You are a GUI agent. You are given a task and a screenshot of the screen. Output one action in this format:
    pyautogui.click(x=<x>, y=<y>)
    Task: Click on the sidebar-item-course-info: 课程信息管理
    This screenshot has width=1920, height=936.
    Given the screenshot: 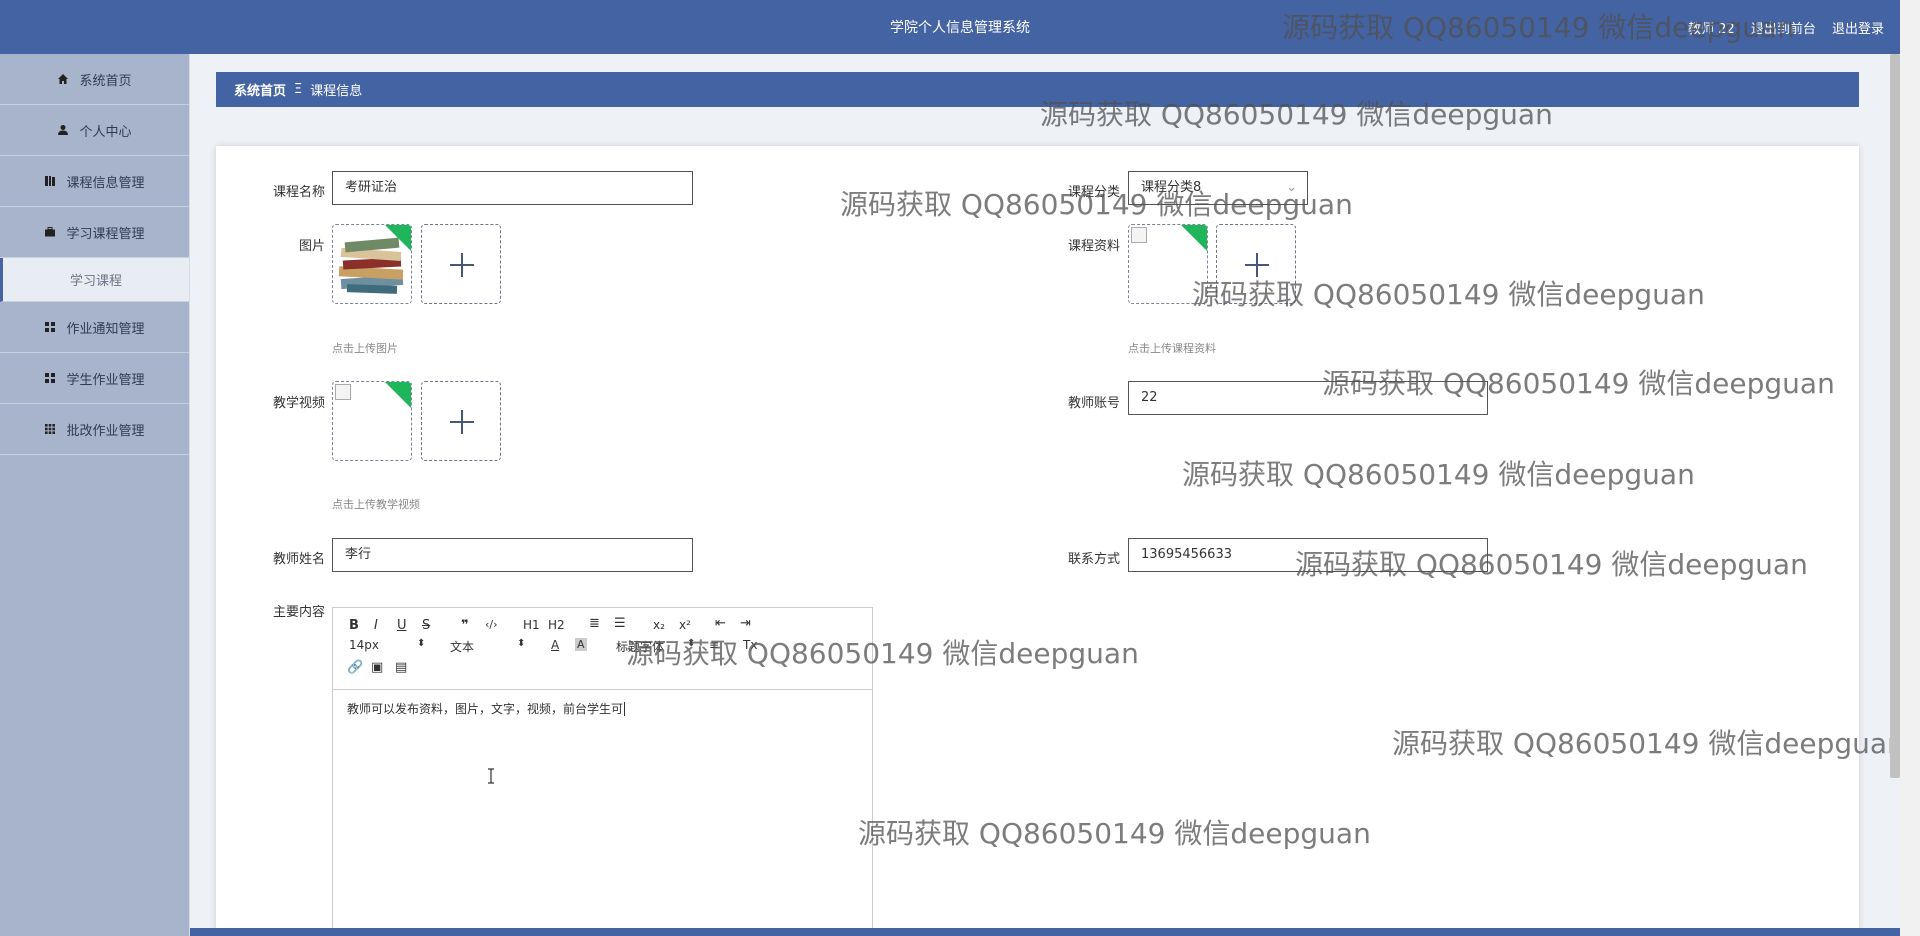 What is the action you would take?
    pyautogui.click(x=94, y=181)
    